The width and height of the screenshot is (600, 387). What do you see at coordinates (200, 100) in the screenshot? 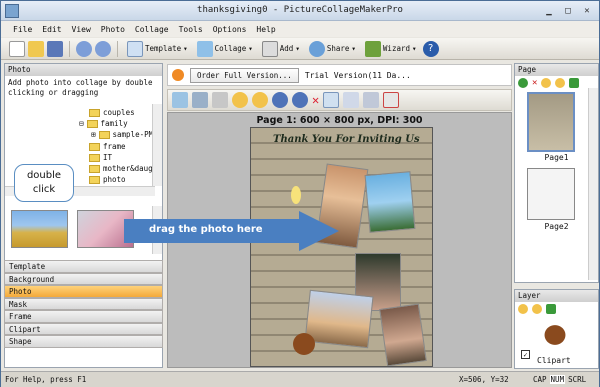
I see `replace-icon` at bounding box center [200, 100].